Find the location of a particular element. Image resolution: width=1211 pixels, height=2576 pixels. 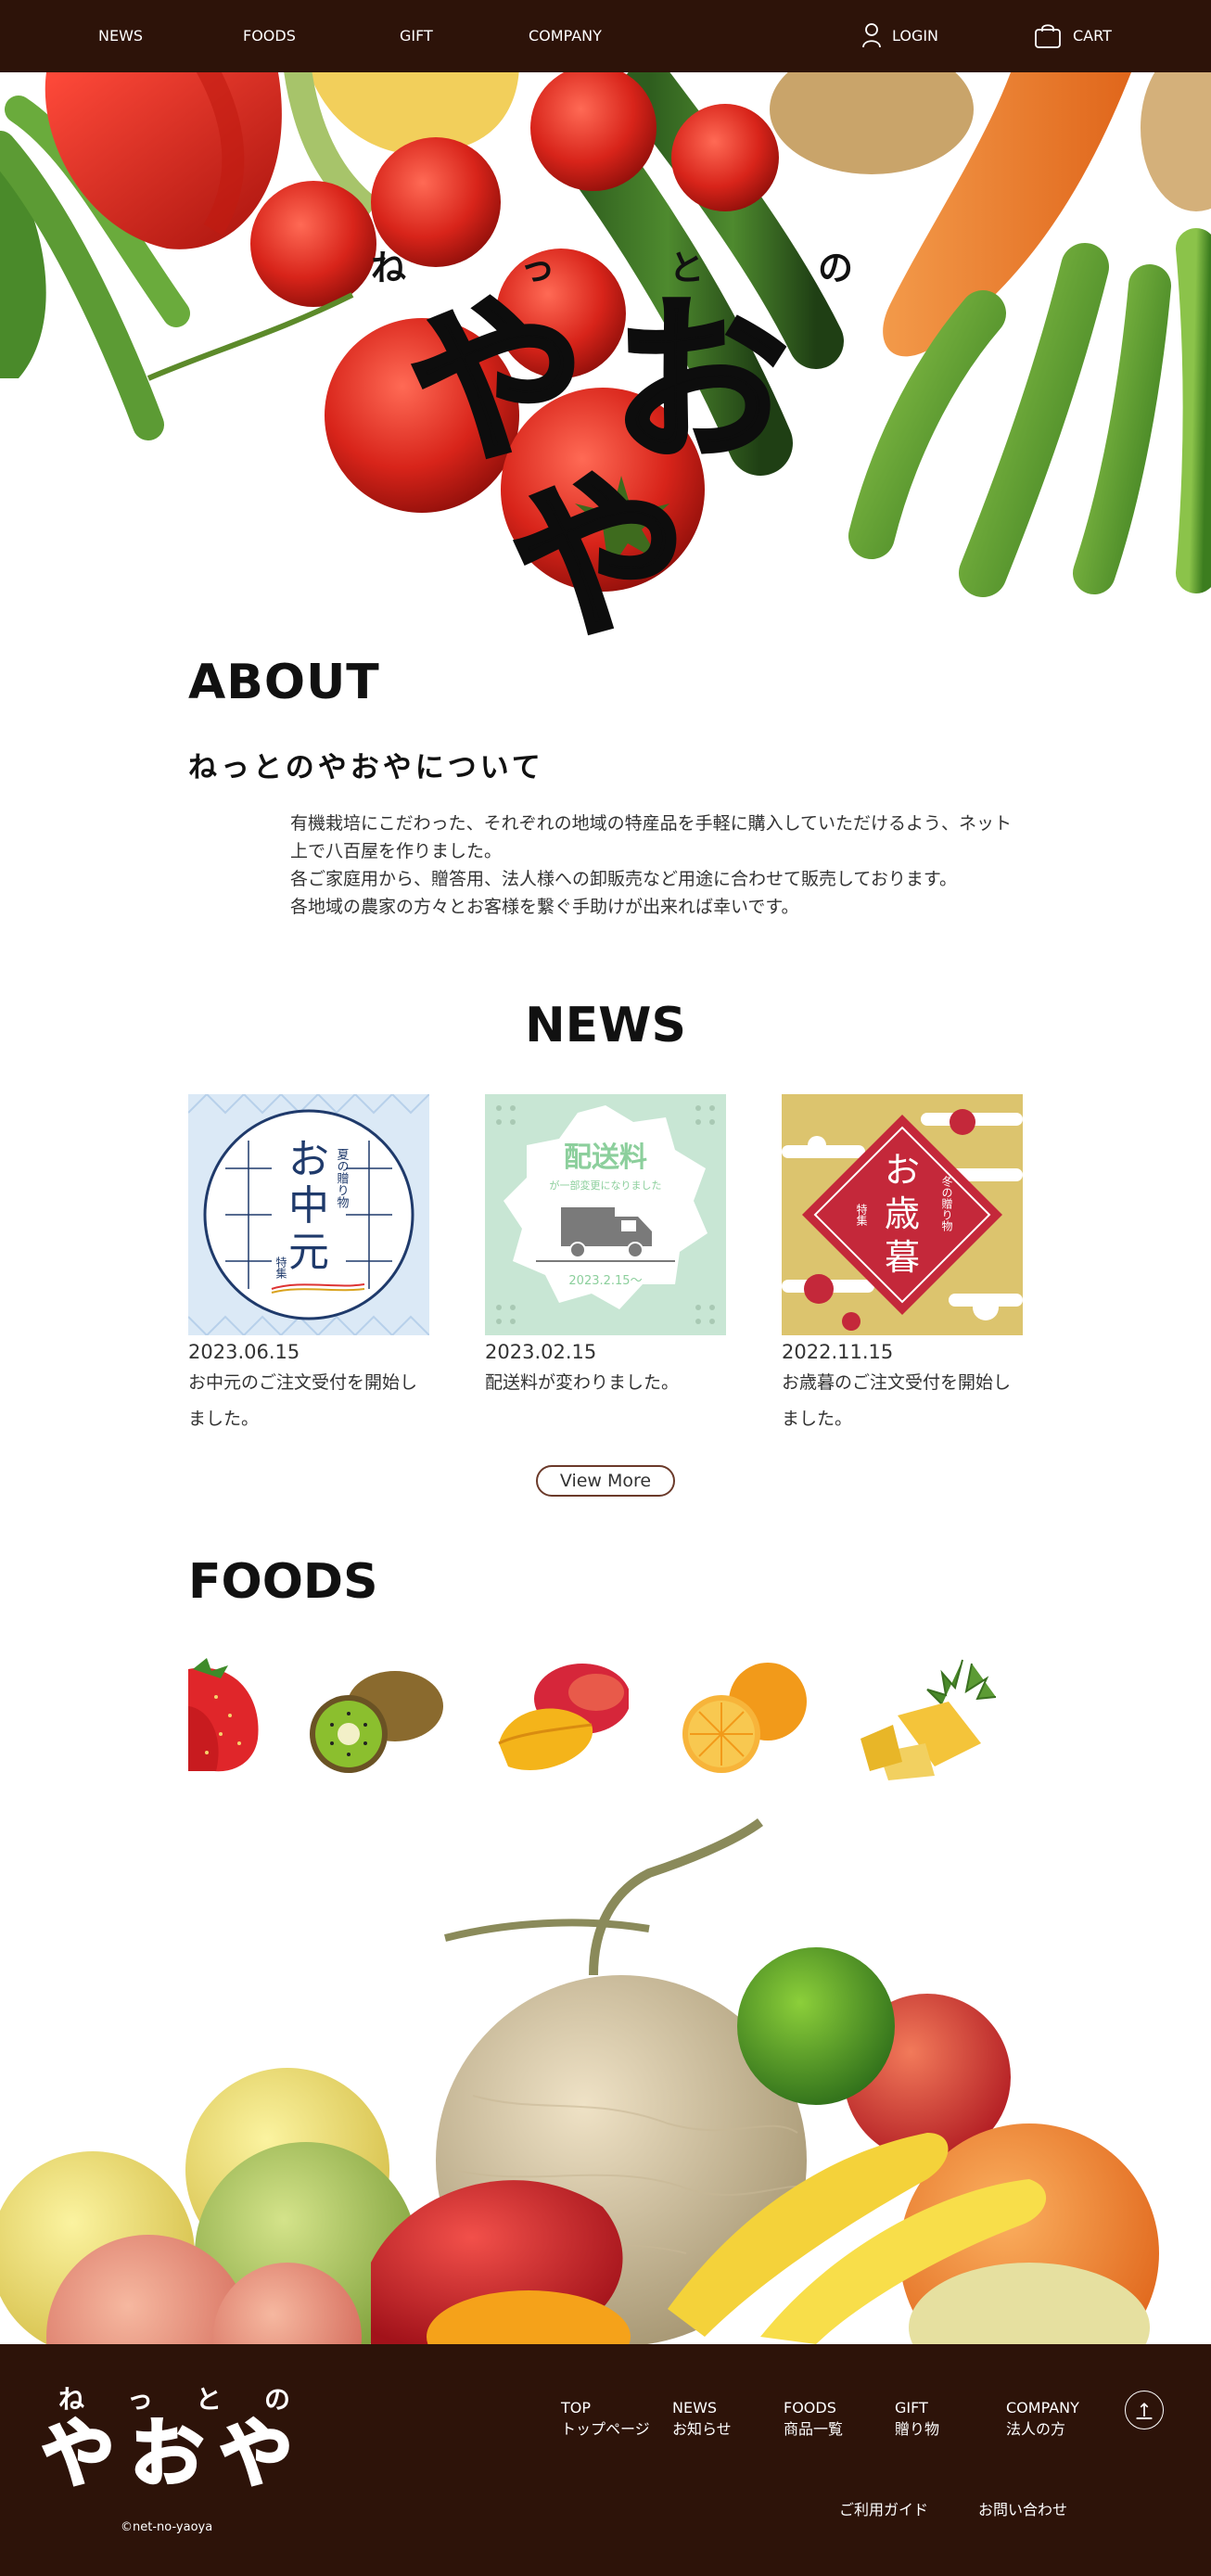

pineapple-icon is located at coordinates (928, 1719).